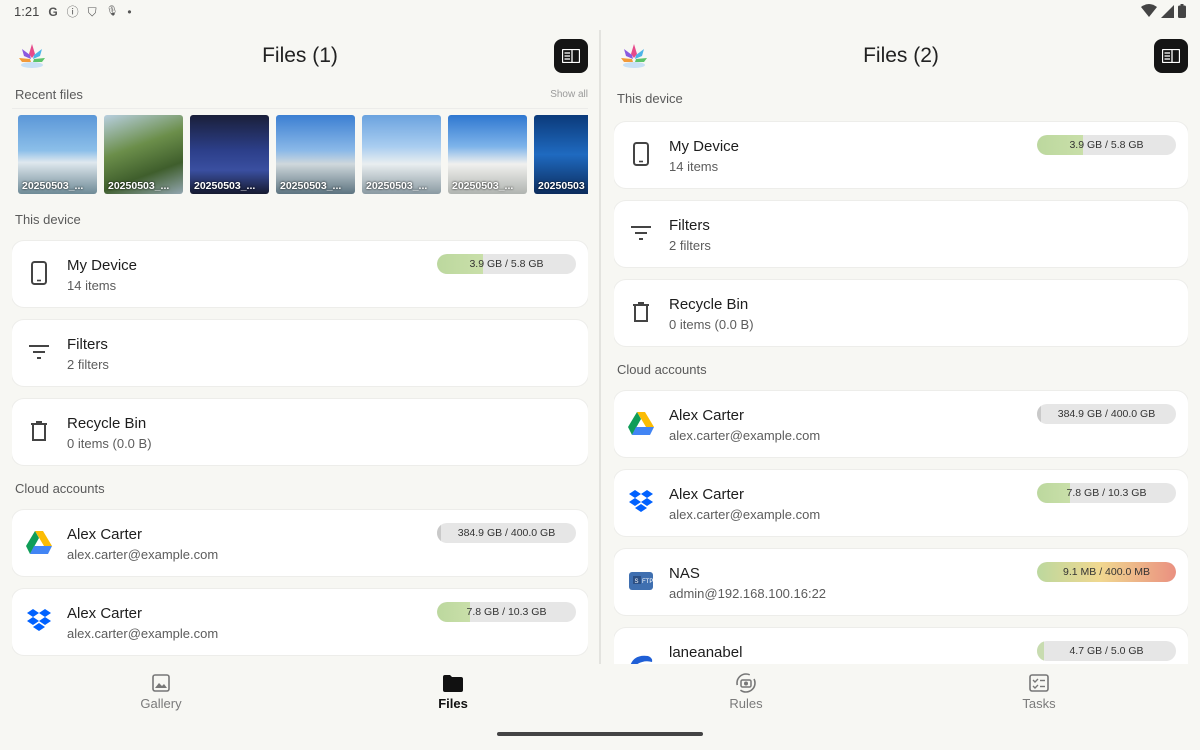 This screenshot has height=750, width=1200. I want to click on gesture-home-indicator, so click(600, 734).